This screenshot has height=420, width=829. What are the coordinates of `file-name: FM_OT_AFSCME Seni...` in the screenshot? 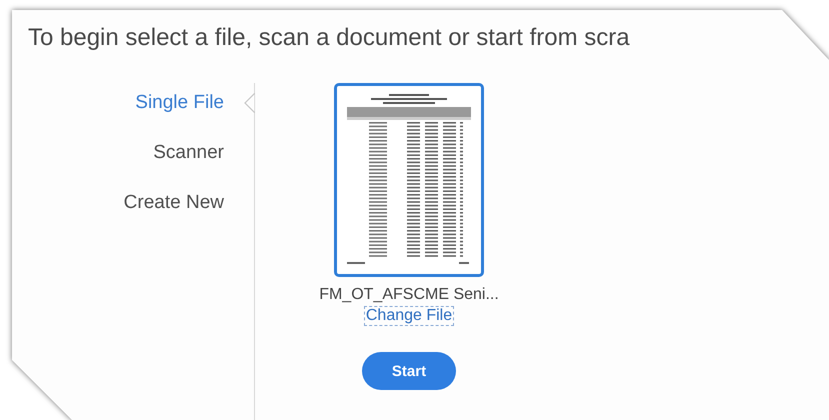 It's located at (409, 295).